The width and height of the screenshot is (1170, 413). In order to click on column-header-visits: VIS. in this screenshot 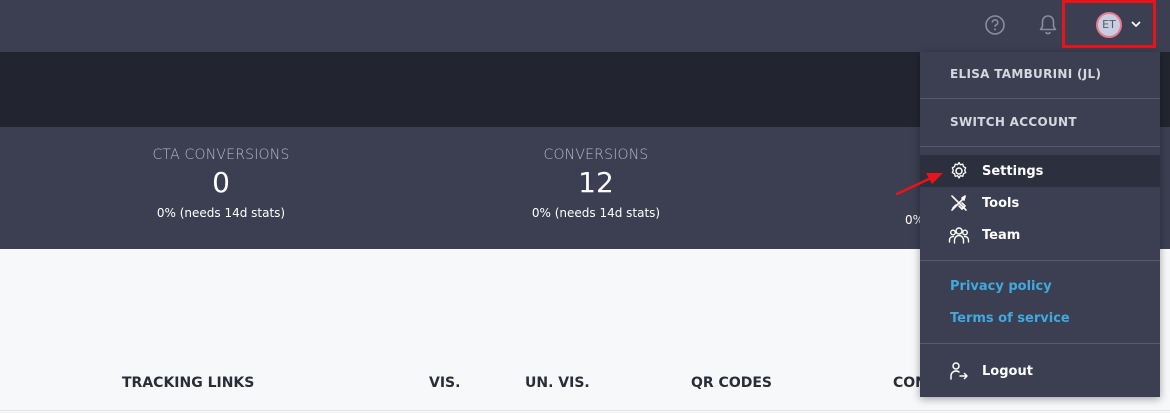, I will do `click(444, 383)`.